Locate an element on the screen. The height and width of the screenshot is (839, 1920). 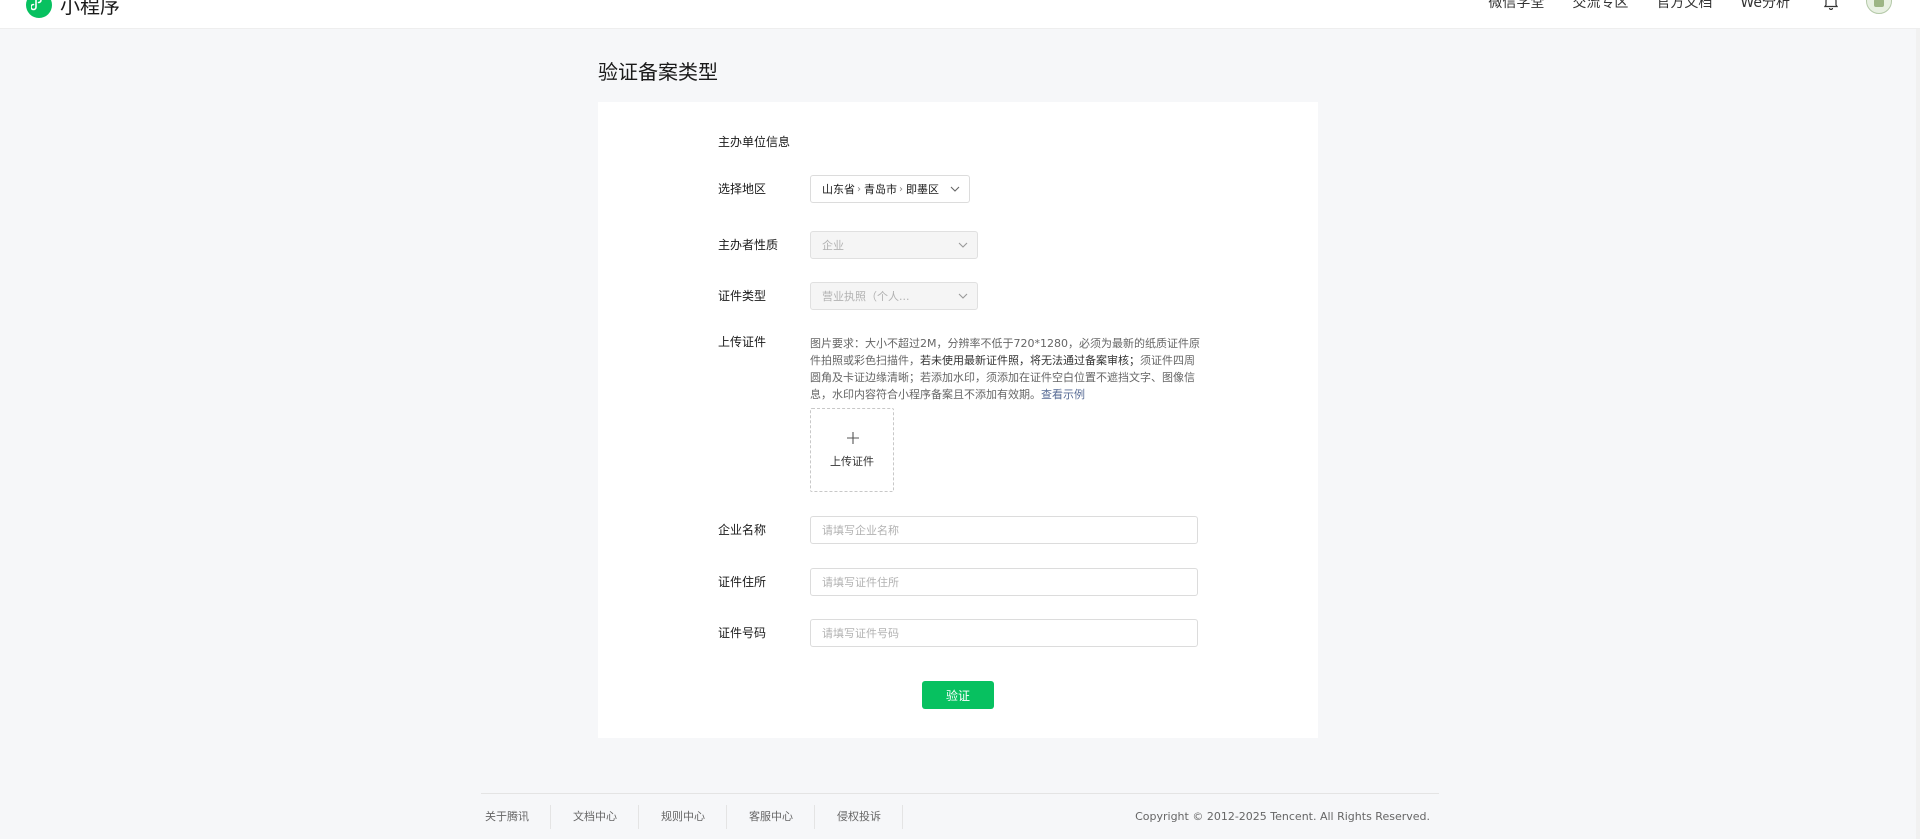
region-row: 选择地区 山东省 › 青岛市 › 即墨区 is located at coordinates (844, 189).